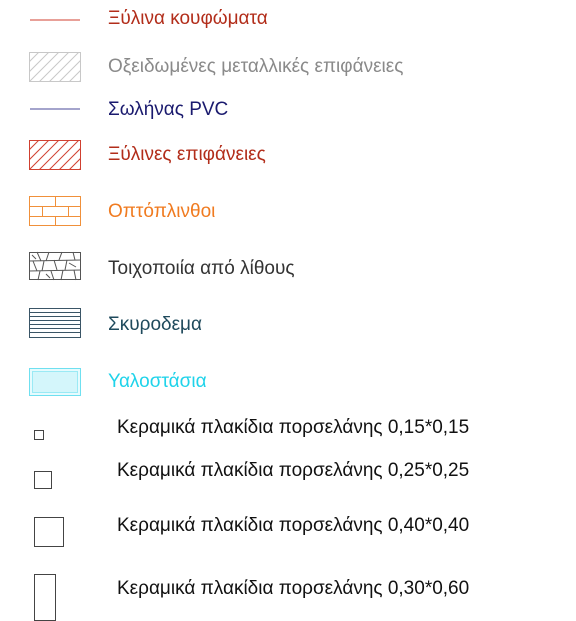 The height and width of the screenshot is (621, 576). What do you see at coordinates (45, 597) in the screenshot?
I see `tile-0-30x0-60-rectangle-symbol` at bounding box center [45, 597].